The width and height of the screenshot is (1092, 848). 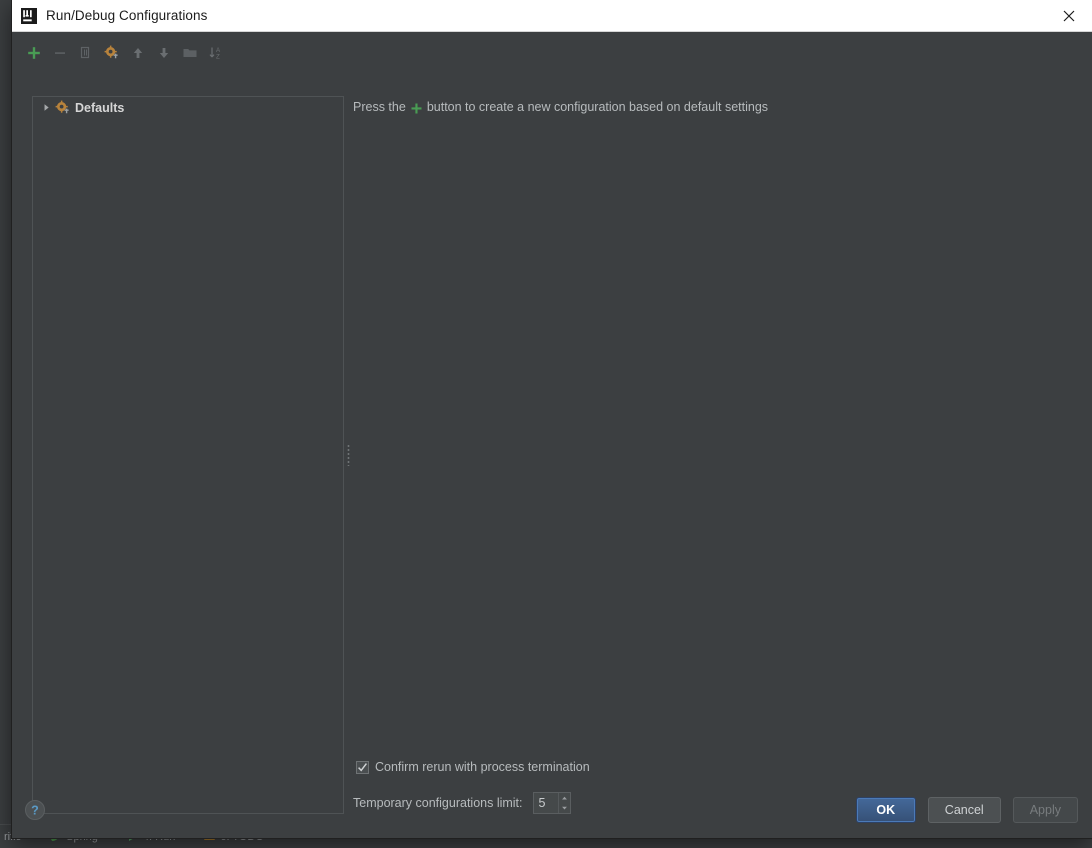 I want to click on copy-icon, so click(x=85, y=52).